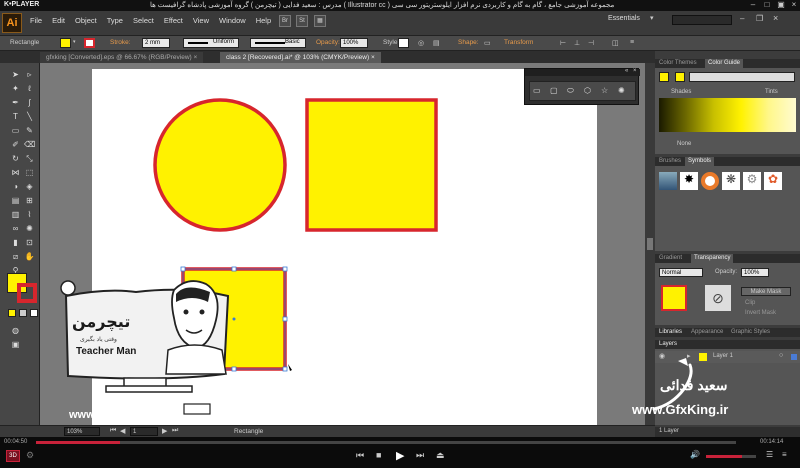  I want to click on stroke-label: Stroke:, so click(120, 42).